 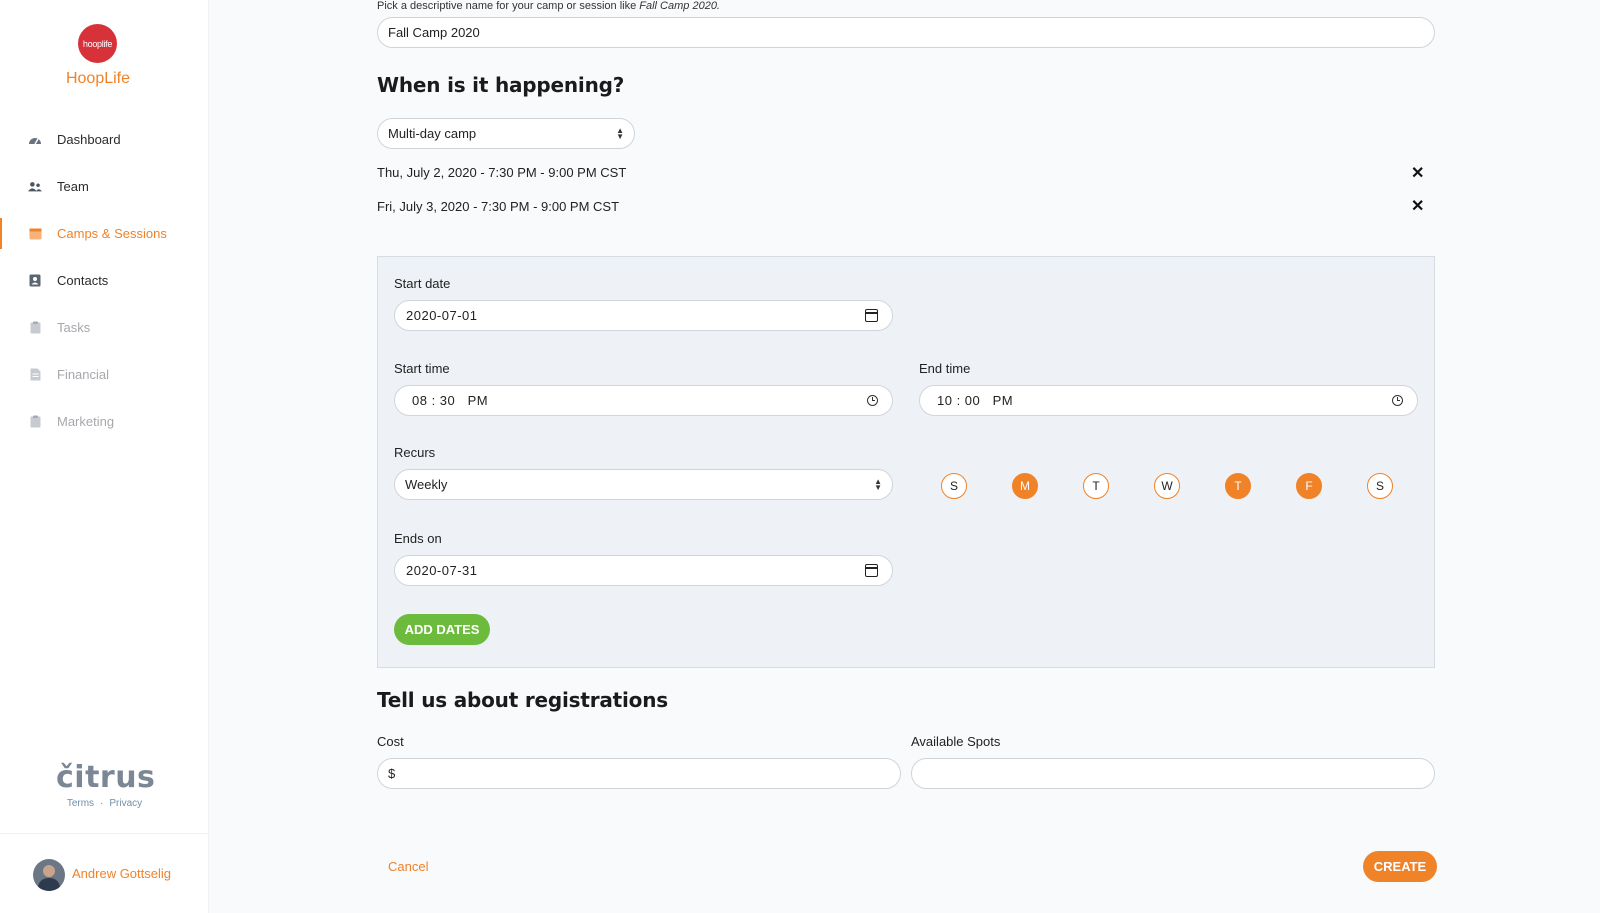 What do you see at coordinates (35, 281) in the screenshot?
I see `address-book-icon` at bounding box center [35, 281].